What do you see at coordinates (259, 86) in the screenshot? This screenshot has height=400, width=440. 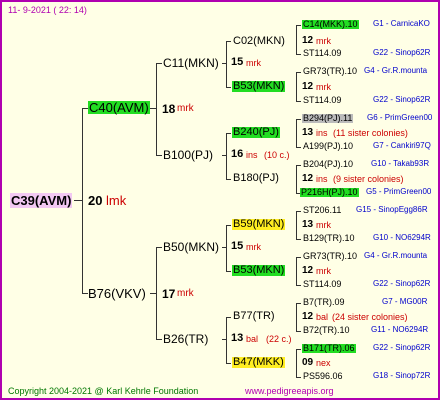 I see `queen-name-gen3-2: B53(MKN)` at bounding box center [259, 86].